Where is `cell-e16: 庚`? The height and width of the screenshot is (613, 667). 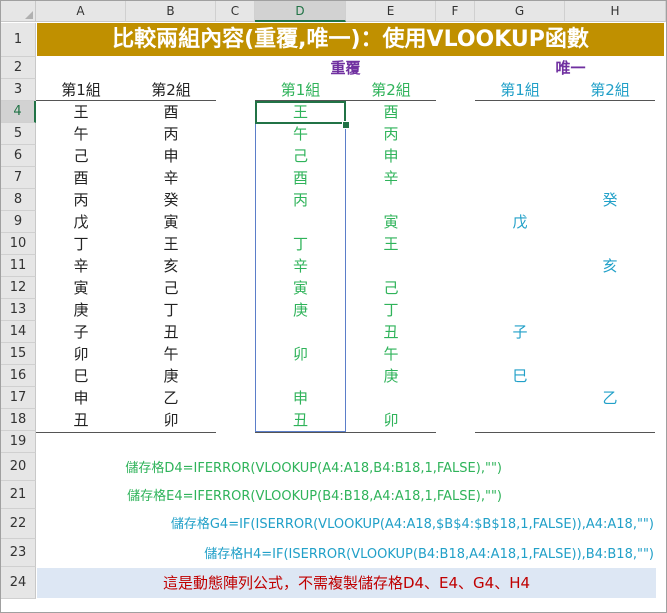 cell-e16: 庚 is located at coordinates (391, 376).